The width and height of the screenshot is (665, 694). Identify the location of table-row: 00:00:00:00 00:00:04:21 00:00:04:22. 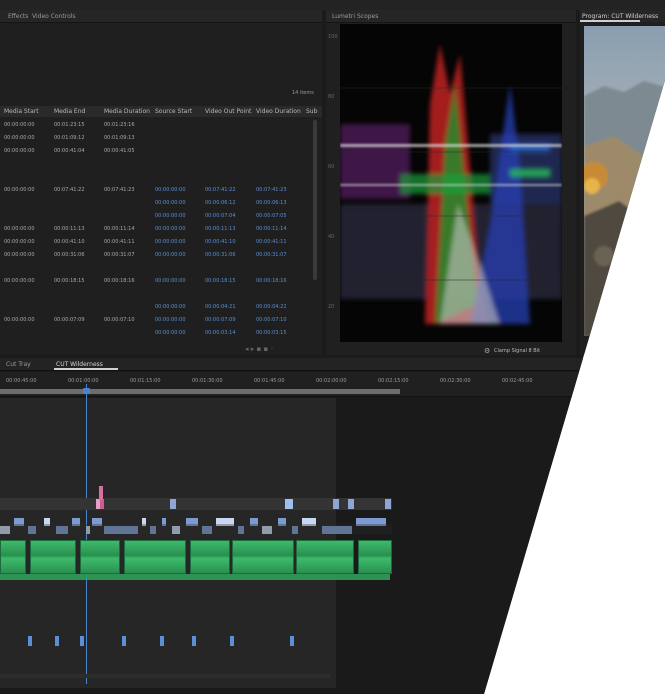
(156, 307).